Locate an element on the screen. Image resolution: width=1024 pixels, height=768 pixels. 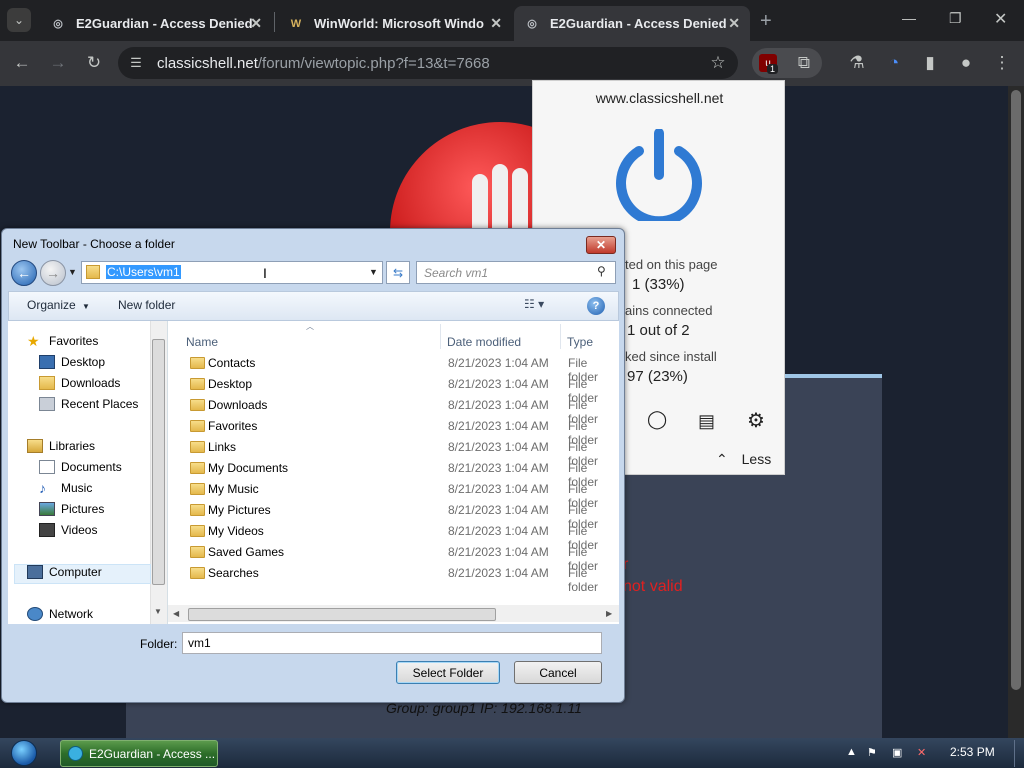
side-panel-icon: ▮ is located at coordinates (930, 63).